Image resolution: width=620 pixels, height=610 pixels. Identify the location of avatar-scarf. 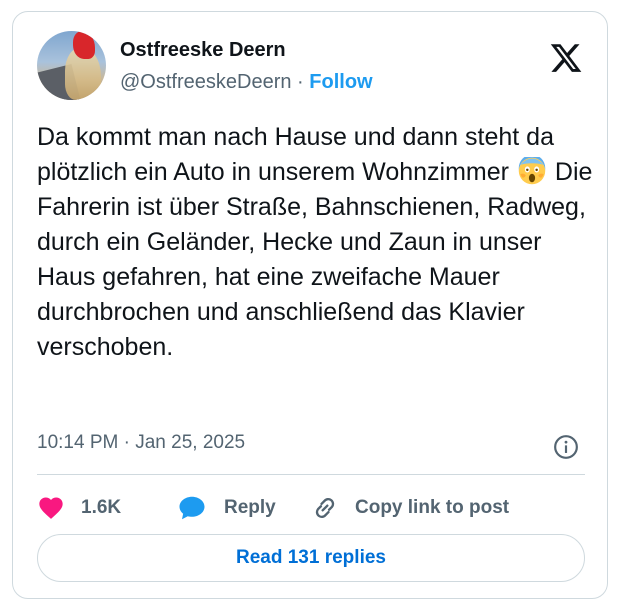
(84, 45).